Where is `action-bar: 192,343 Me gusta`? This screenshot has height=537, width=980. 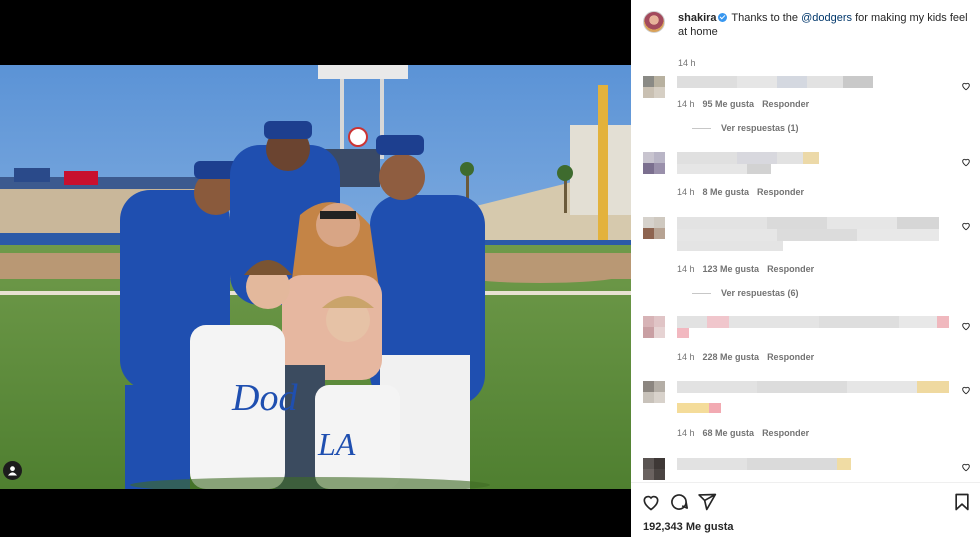
action-bar: 192,343 Me gusta is located at coordinates (805, 509).